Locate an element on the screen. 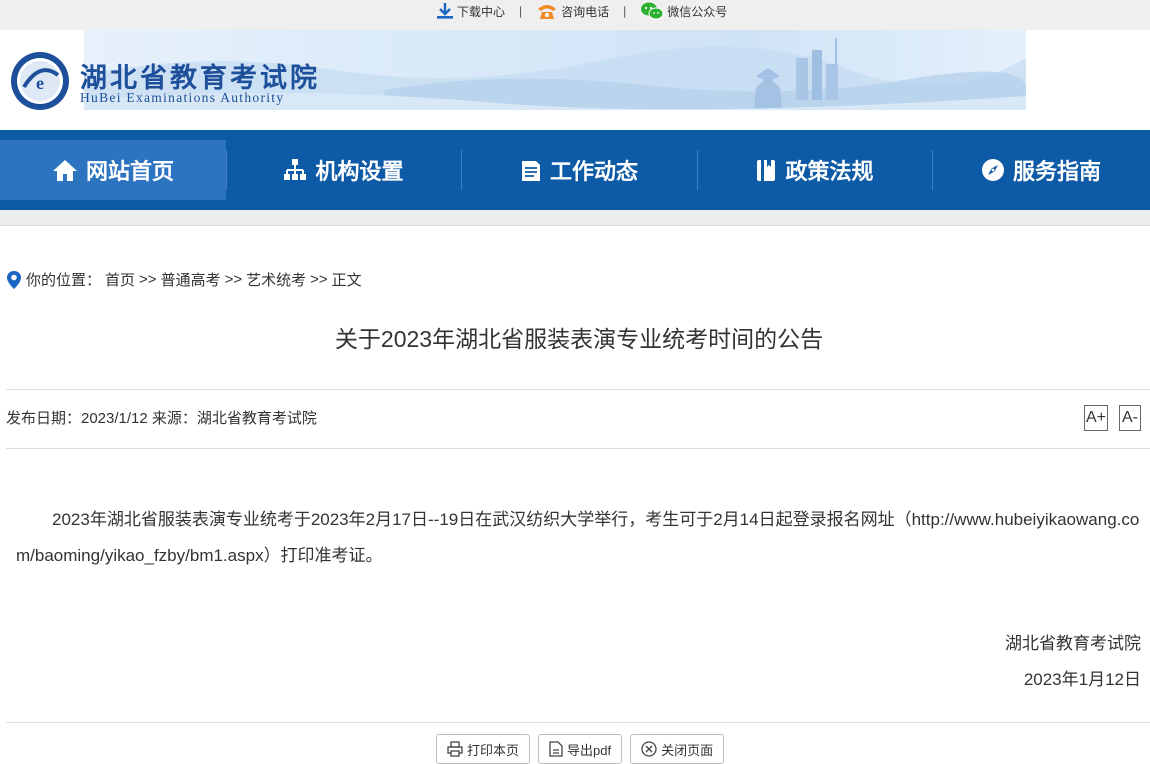 Image resolution: width=1150 pixels, height=764 pixels. org-chart-icon is located at coordinates (295, 169).